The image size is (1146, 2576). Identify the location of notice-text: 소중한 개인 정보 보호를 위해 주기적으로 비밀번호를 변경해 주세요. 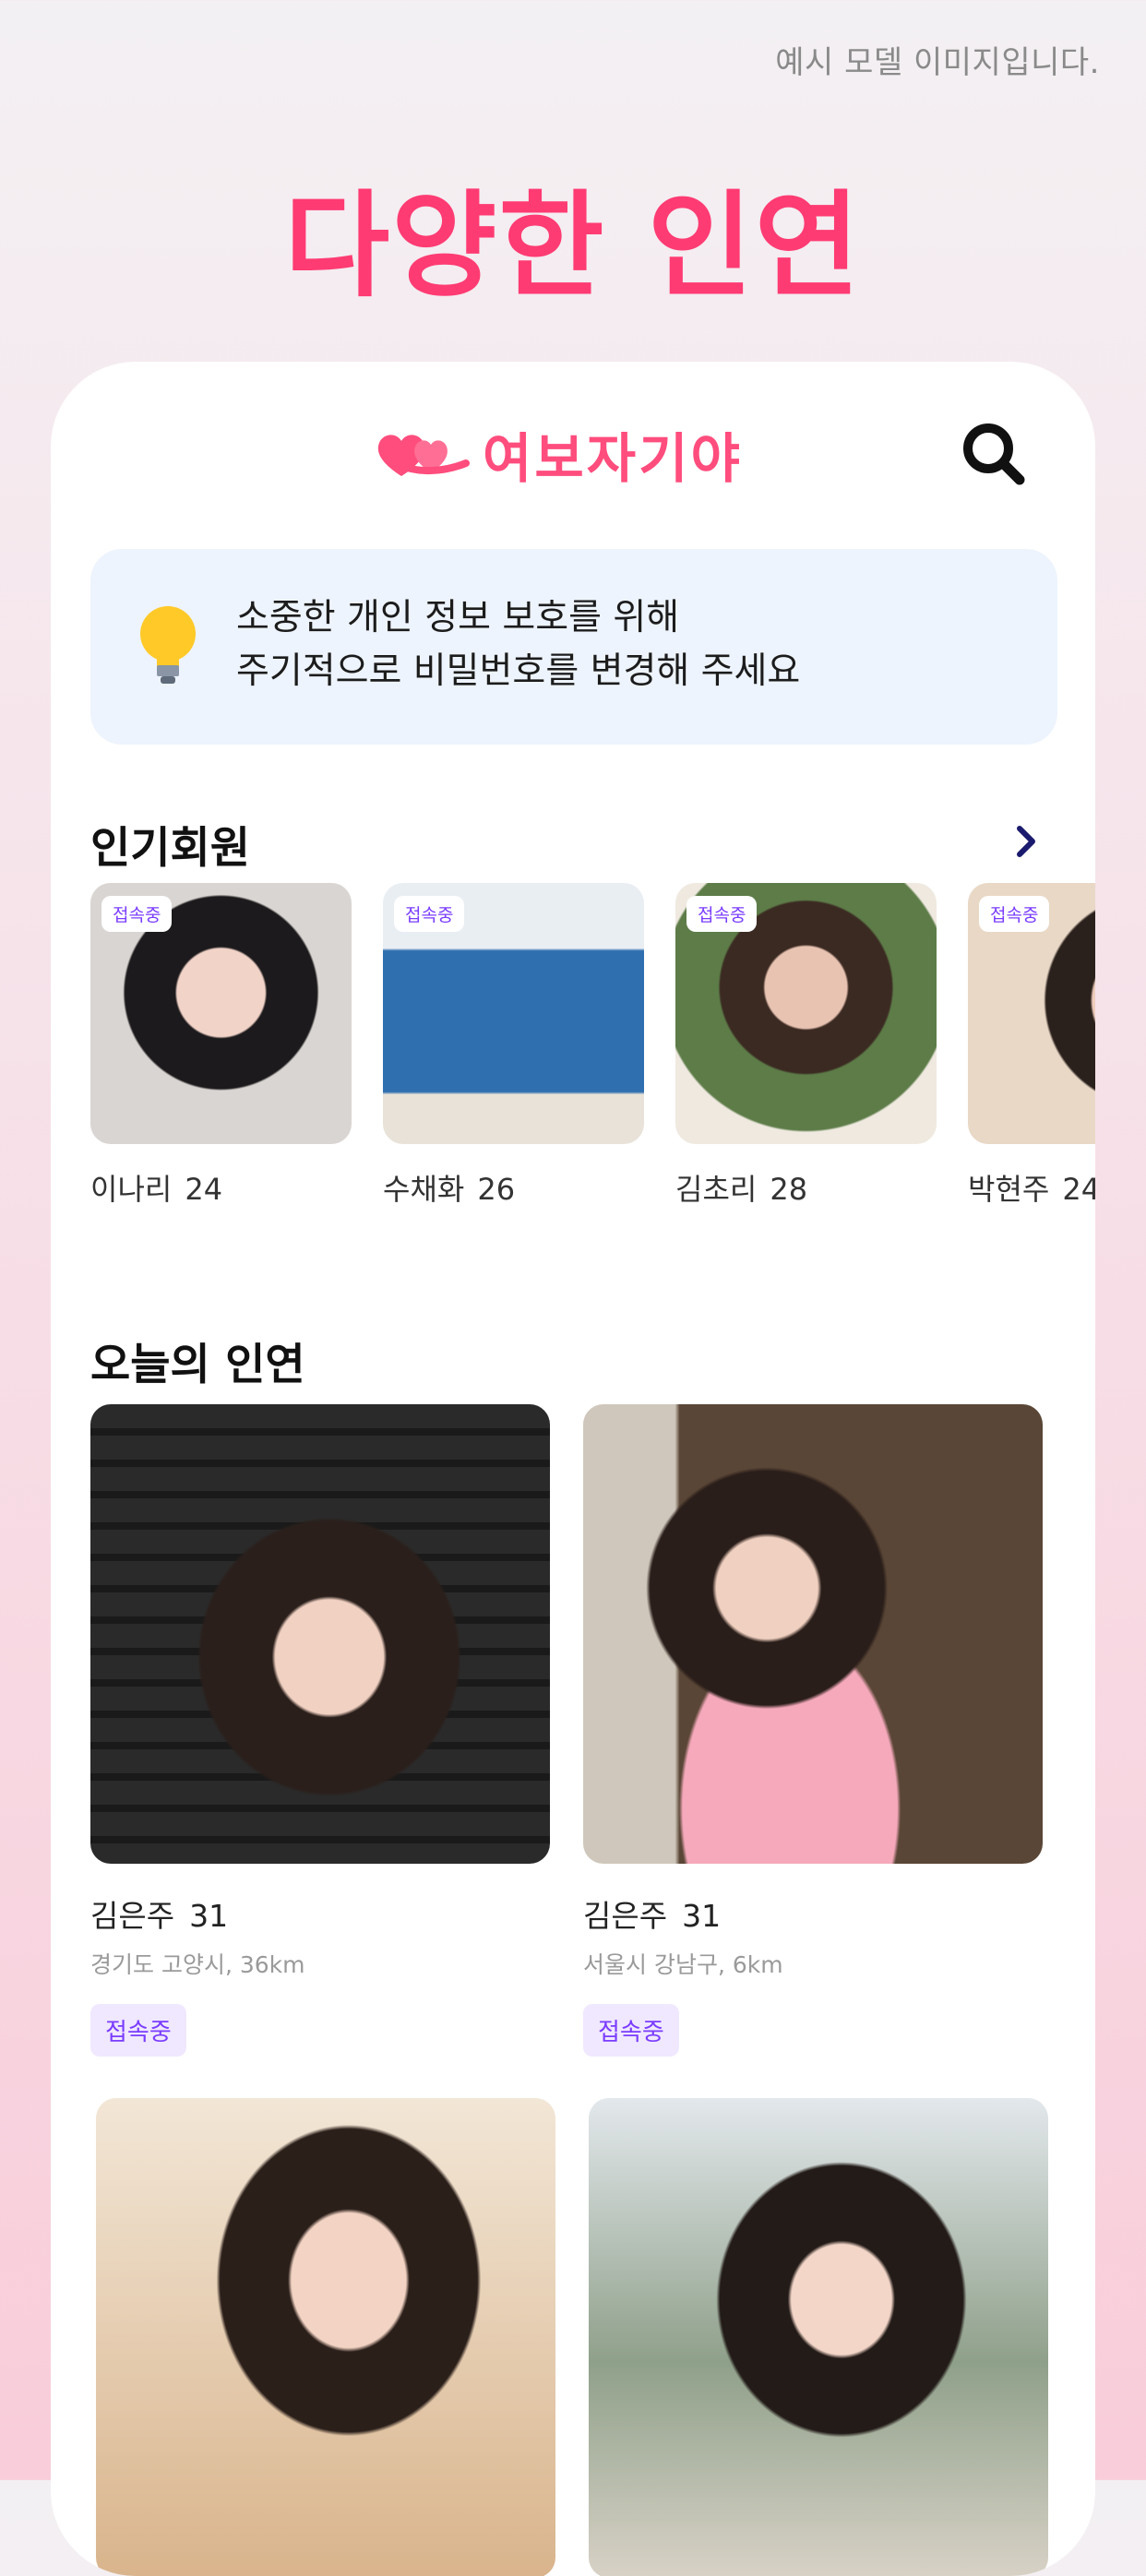
(518, 644).